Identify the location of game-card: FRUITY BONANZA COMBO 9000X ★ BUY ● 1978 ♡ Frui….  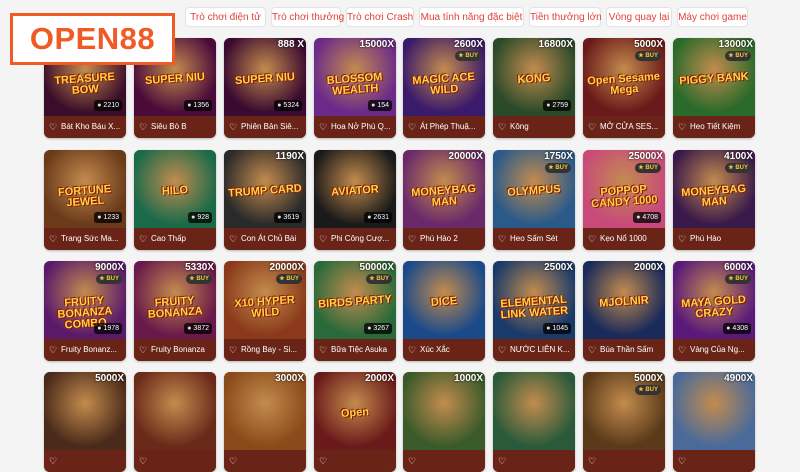
(85, 311).